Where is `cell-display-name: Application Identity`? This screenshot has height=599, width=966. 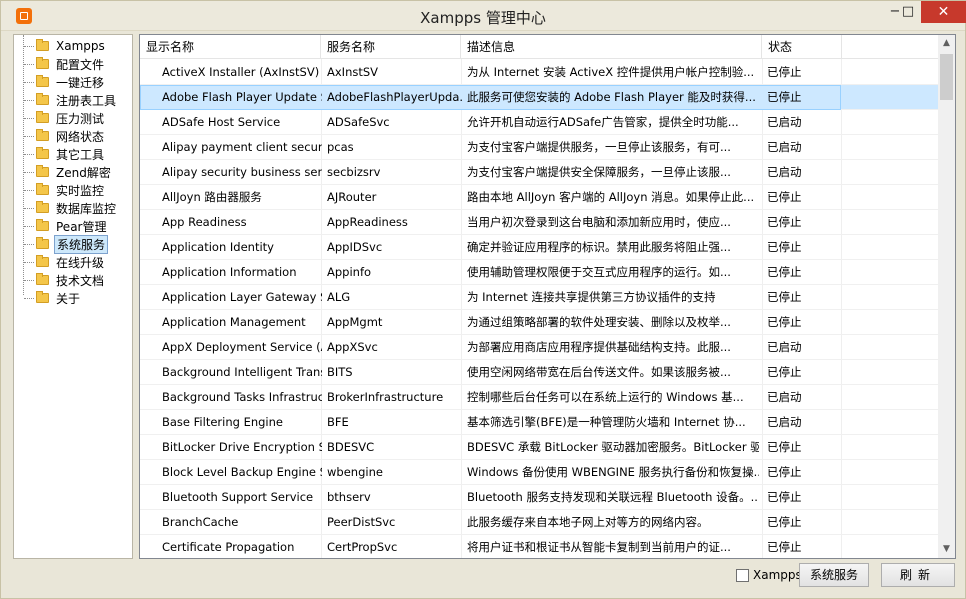
cell-display-name: Application Identity is located at coordinates (218, 247).